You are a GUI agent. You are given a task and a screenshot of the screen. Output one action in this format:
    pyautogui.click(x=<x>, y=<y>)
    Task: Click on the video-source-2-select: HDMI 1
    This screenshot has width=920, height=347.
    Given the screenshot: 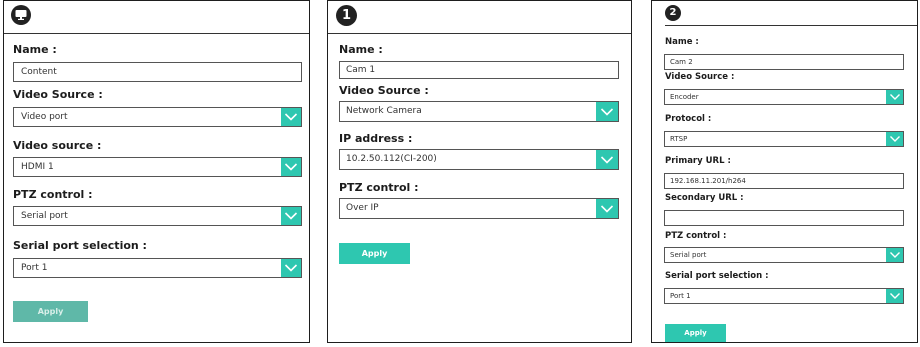 What is the action you would take?
    pyautogui.click(x=157, y=167)
    